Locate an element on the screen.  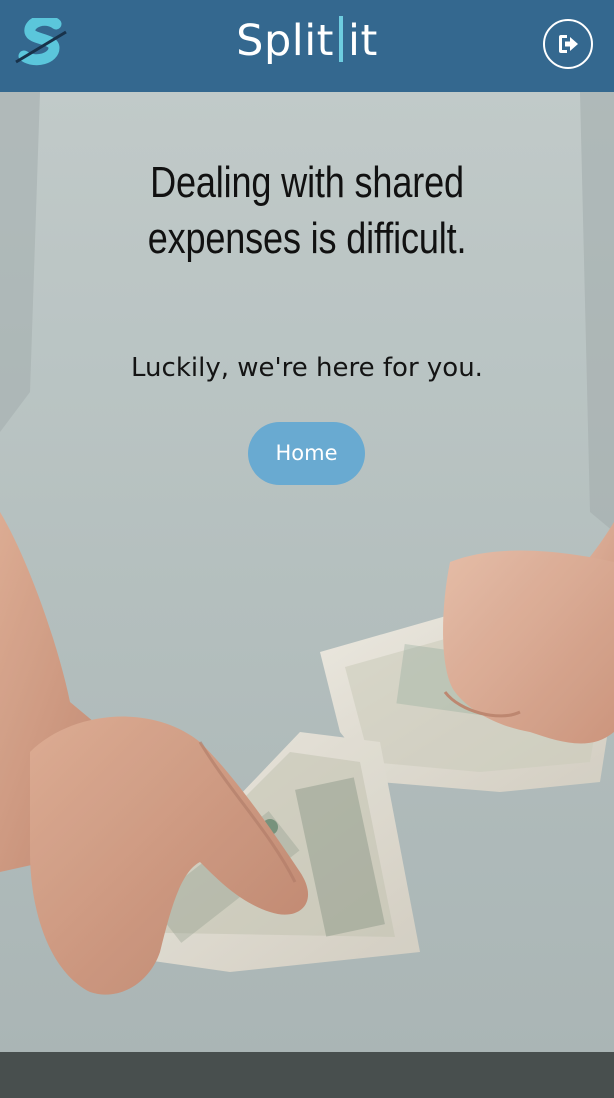
brand-name: Split it is located at coordinates (307, 41).